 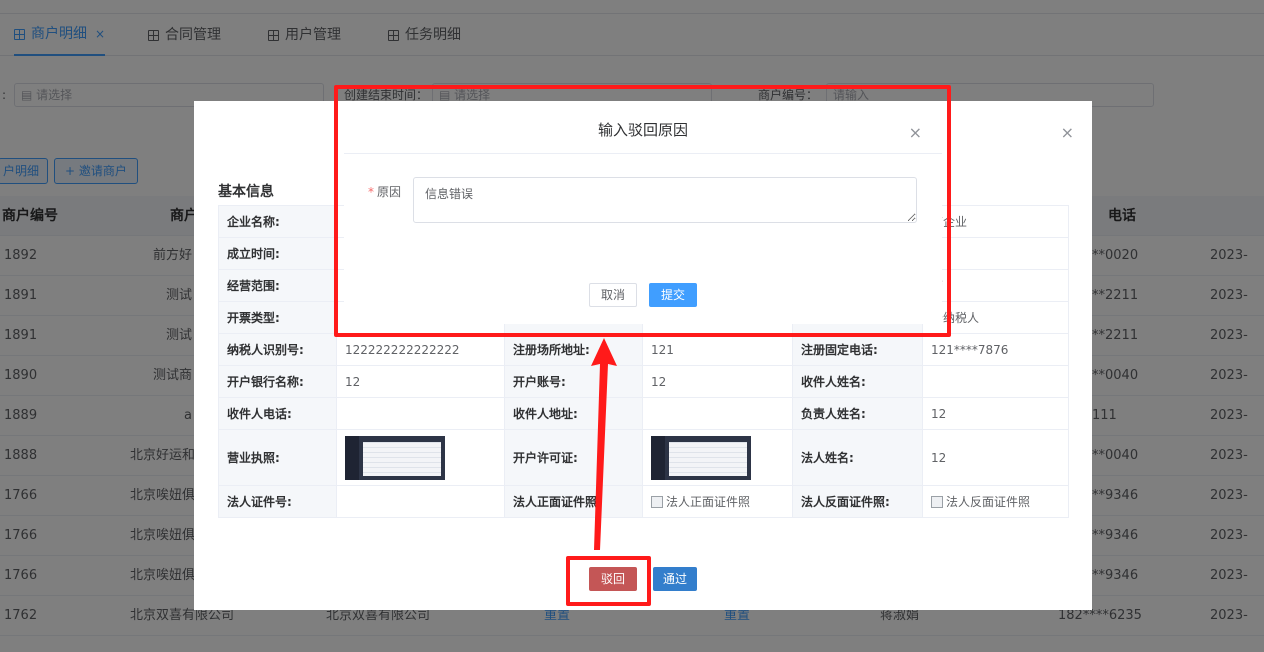 I want to click on account-permit-image, so click(x=701, y=457).